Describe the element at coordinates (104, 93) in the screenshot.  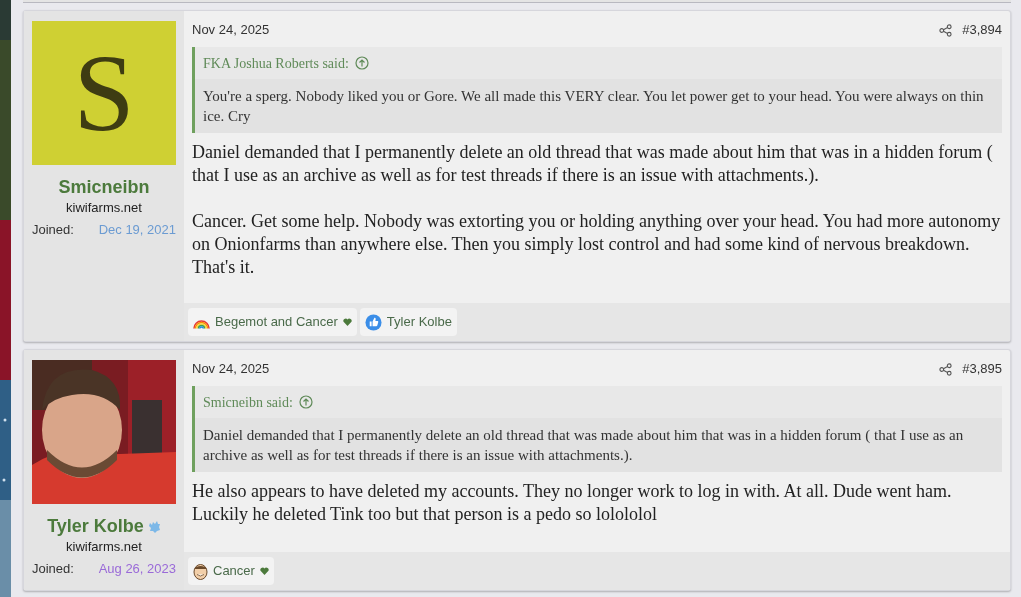
I see `user-avatar: S` at that location.